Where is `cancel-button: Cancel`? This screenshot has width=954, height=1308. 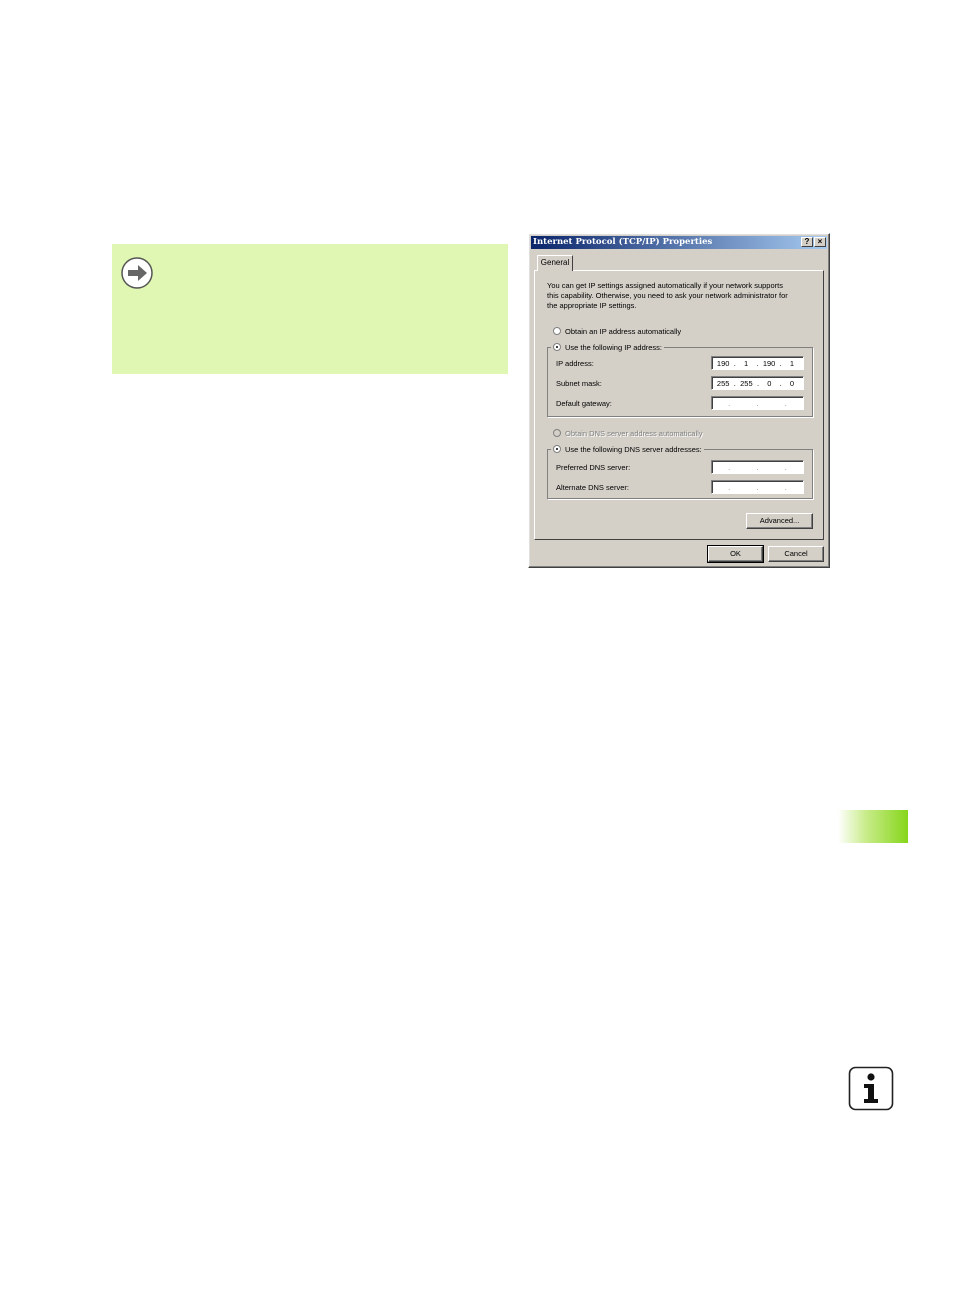
cancel-button: Cancel is located at coordinates (796, 554).